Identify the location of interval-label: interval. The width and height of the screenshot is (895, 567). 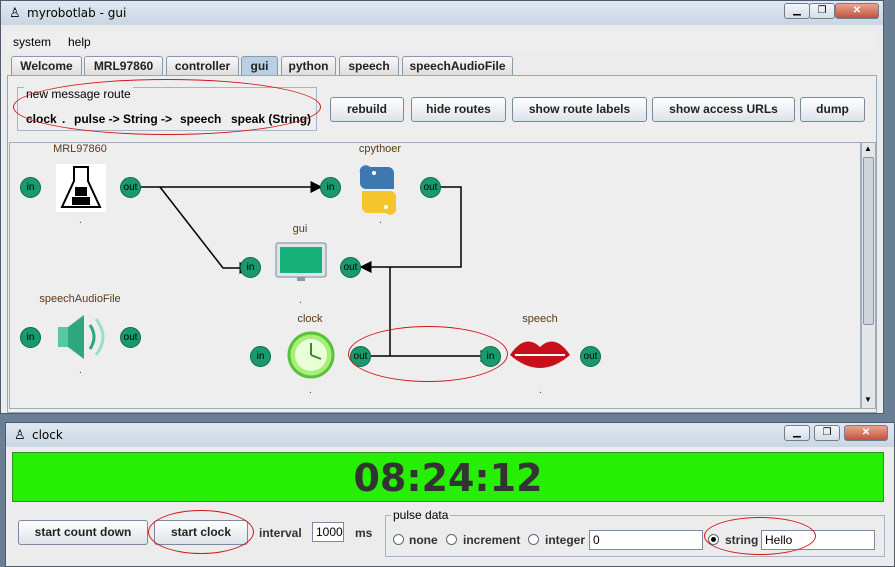
(280, 533).